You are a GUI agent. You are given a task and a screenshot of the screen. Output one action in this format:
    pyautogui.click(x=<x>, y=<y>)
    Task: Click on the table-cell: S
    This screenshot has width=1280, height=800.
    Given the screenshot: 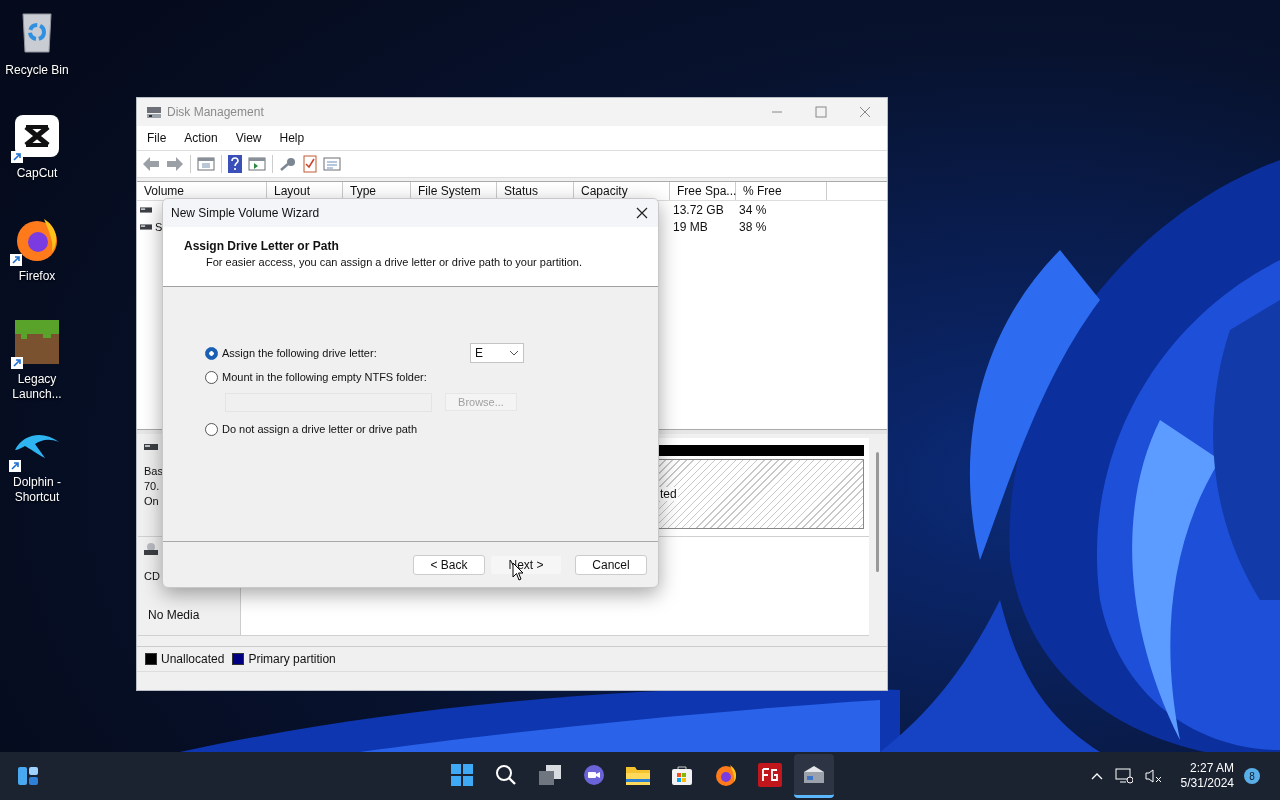 What is the action you would take?
    pyautogui.click(x=159, y=226)
    